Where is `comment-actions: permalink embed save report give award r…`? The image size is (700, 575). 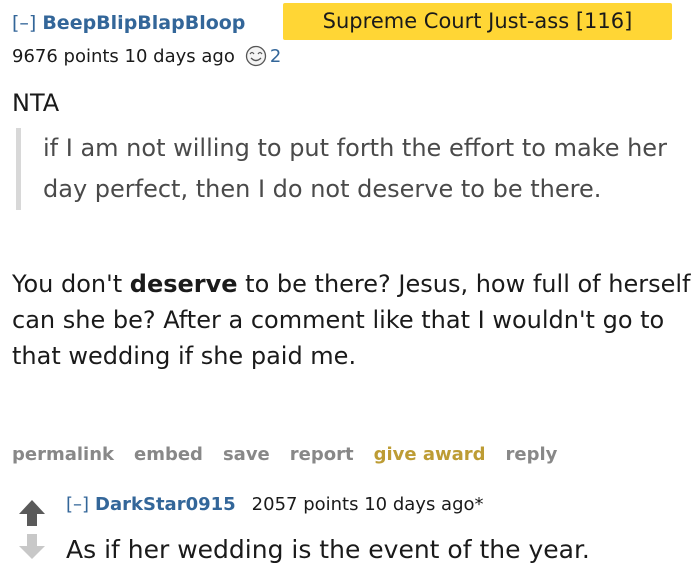 comment-actions: permalink embed save report give award r… is located at coordinates (284, 454).